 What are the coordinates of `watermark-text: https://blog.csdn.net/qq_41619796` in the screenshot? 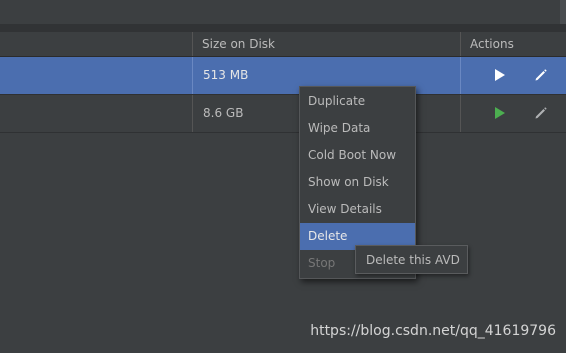 It's located at (433, 331).